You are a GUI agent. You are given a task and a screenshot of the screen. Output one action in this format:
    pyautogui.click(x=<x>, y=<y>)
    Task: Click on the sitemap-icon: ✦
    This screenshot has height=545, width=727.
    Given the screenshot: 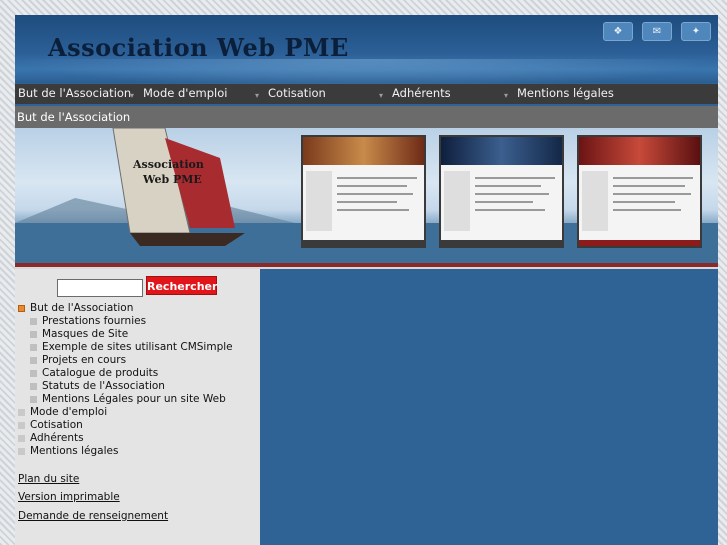 What is the action you would take?
    pyautogui.click(x=696, y=31)
    